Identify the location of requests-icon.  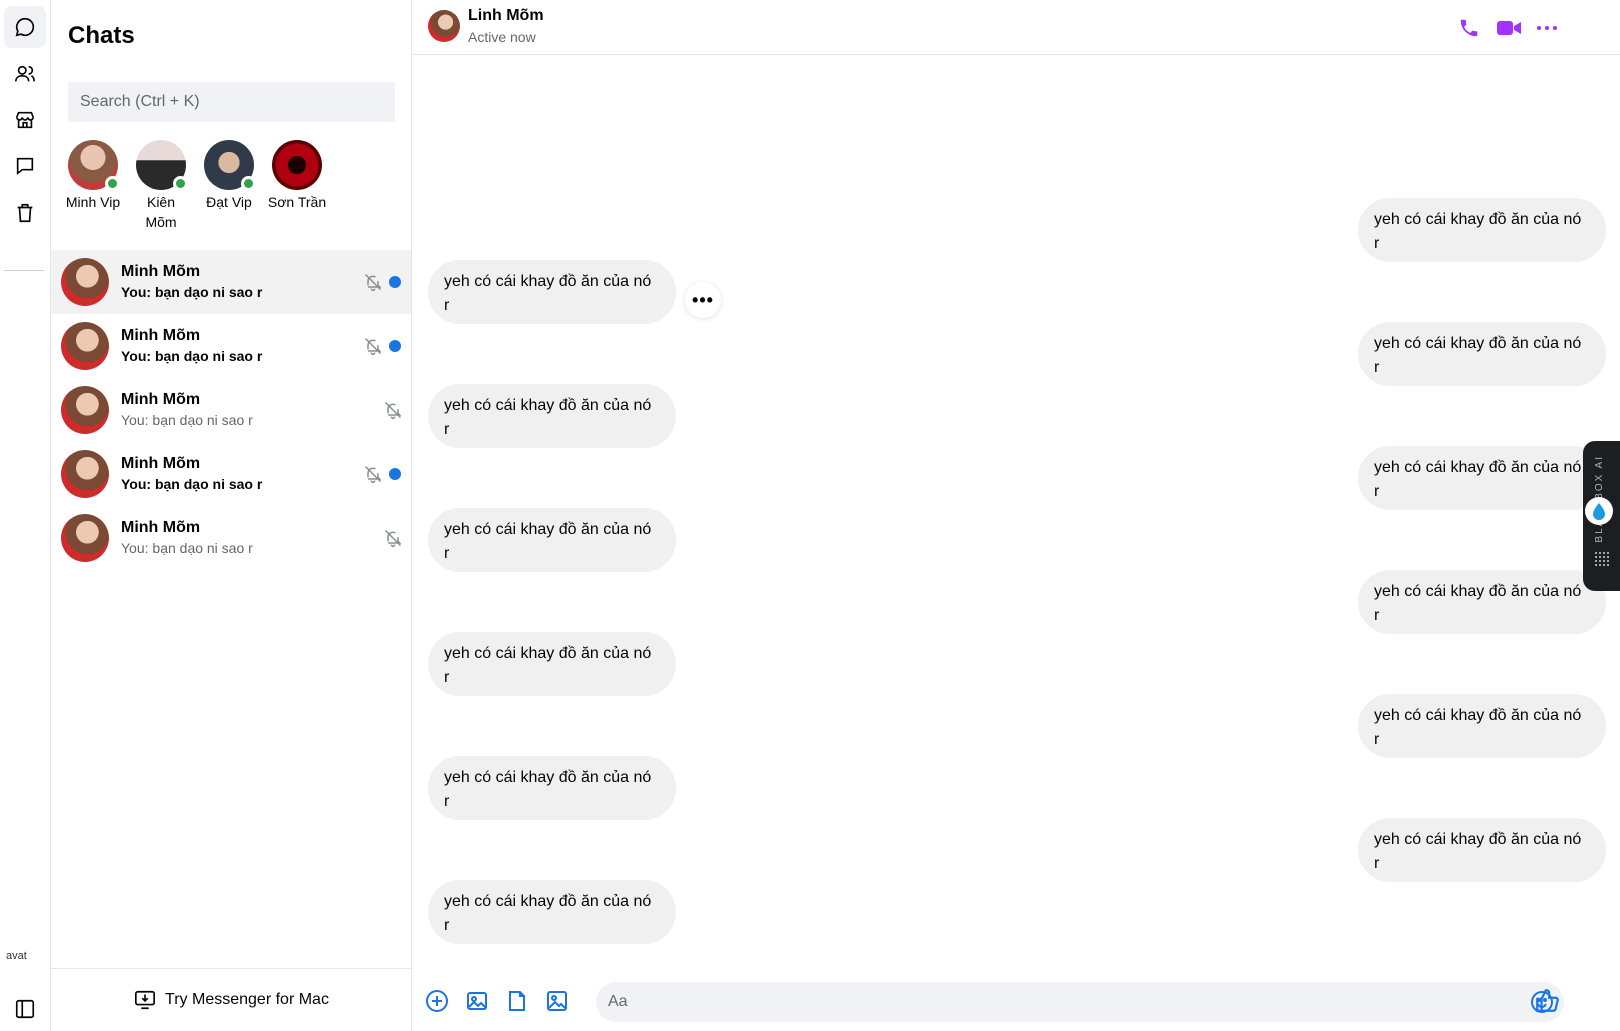
(25, 166).